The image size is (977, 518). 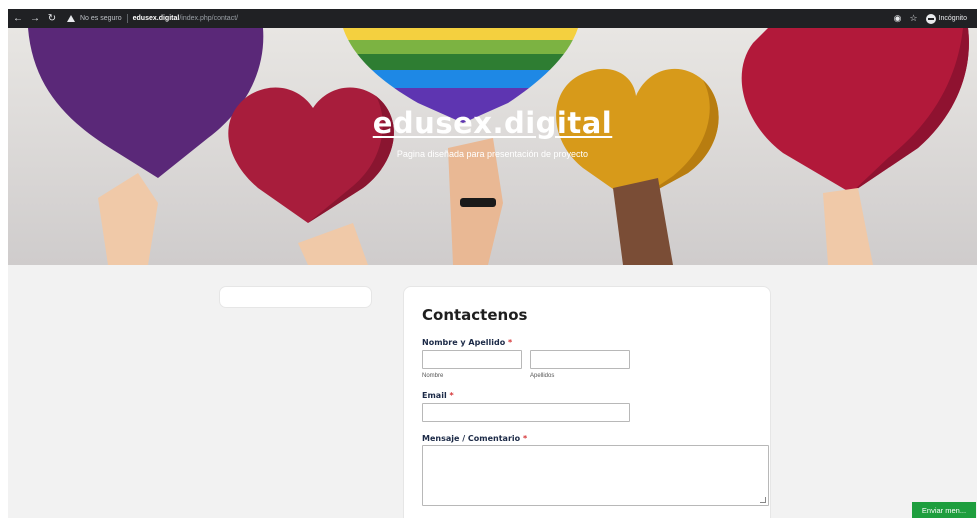 I want to click on incognito-icon, so click(x=930, y=18).